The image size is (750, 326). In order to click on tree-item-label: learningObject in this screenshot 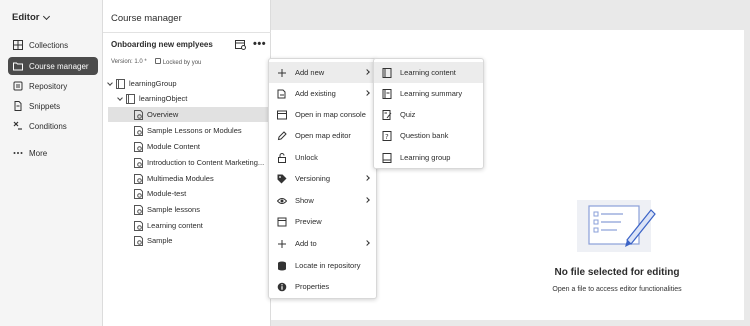, I will do `click(163, 98)`.